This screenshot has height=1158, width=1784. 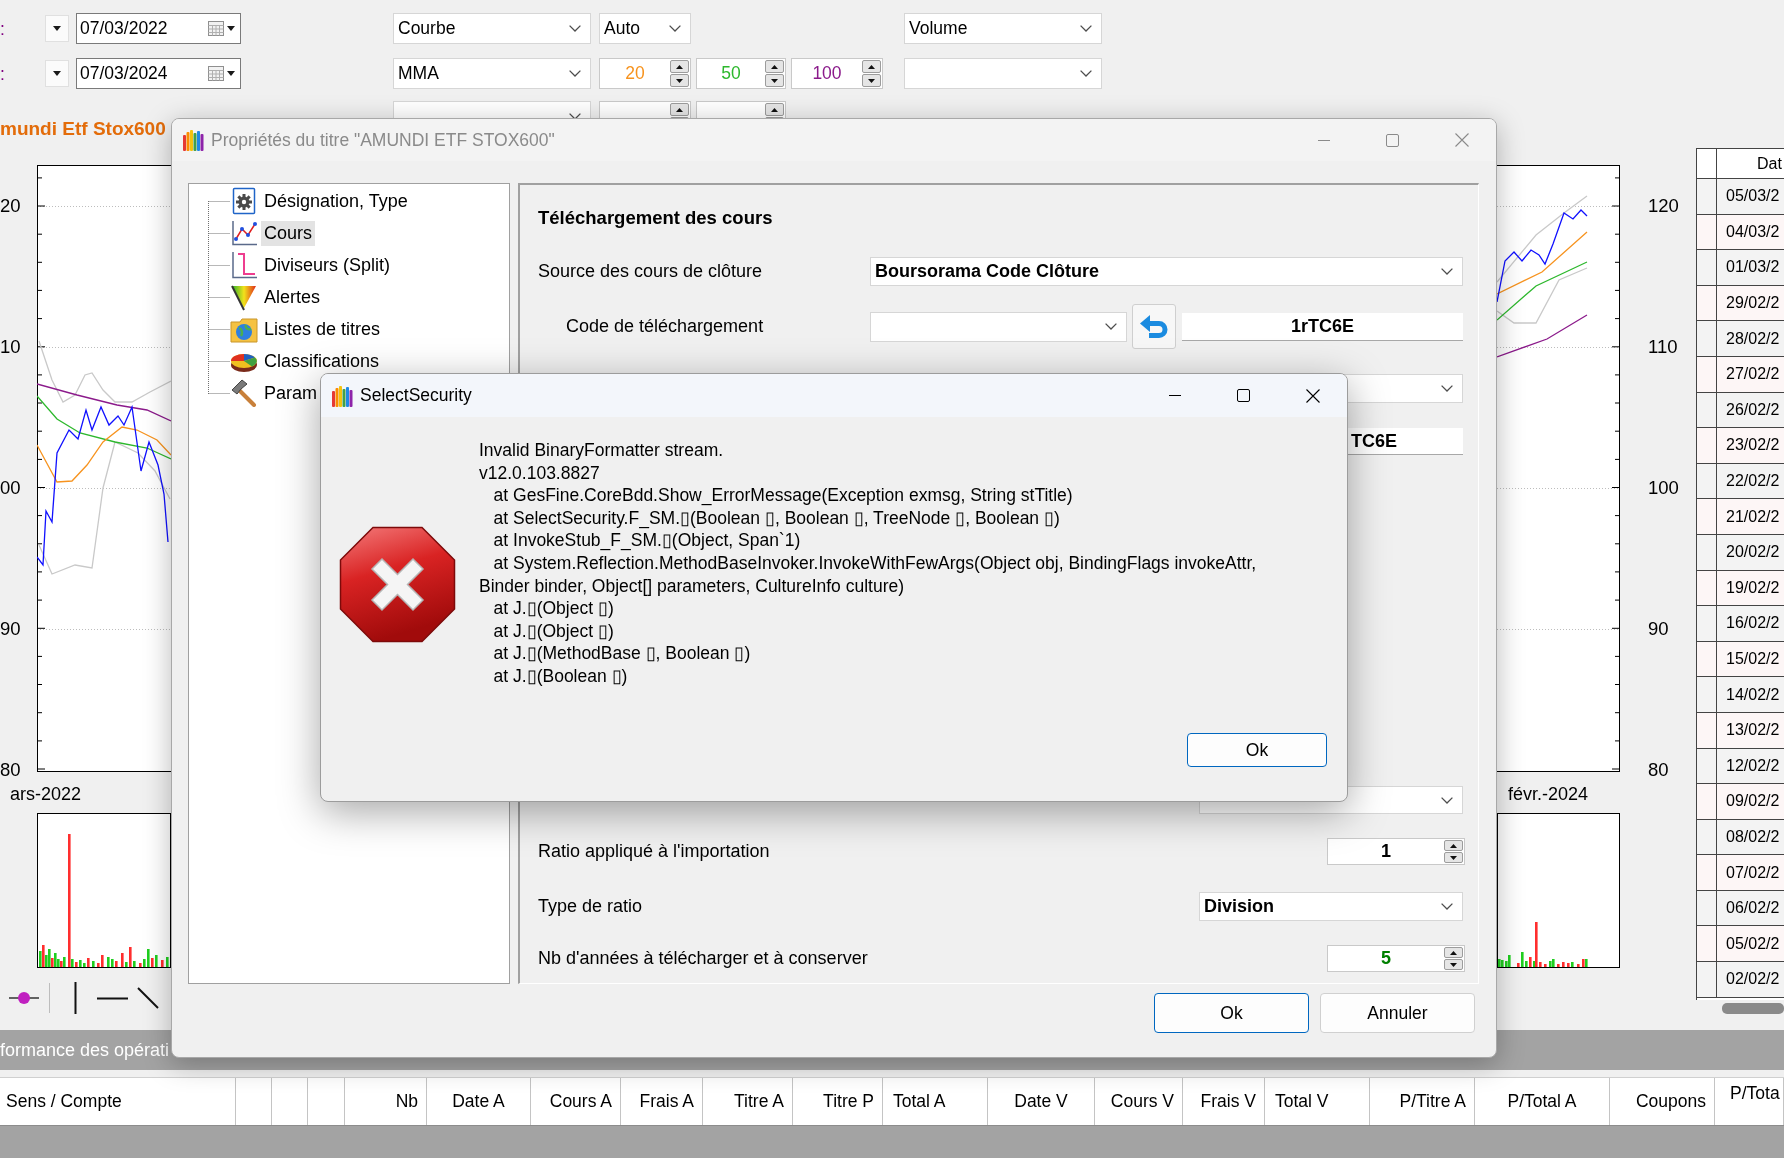 I want to click on column-header: Total V, so click(x=1302, y=1101).